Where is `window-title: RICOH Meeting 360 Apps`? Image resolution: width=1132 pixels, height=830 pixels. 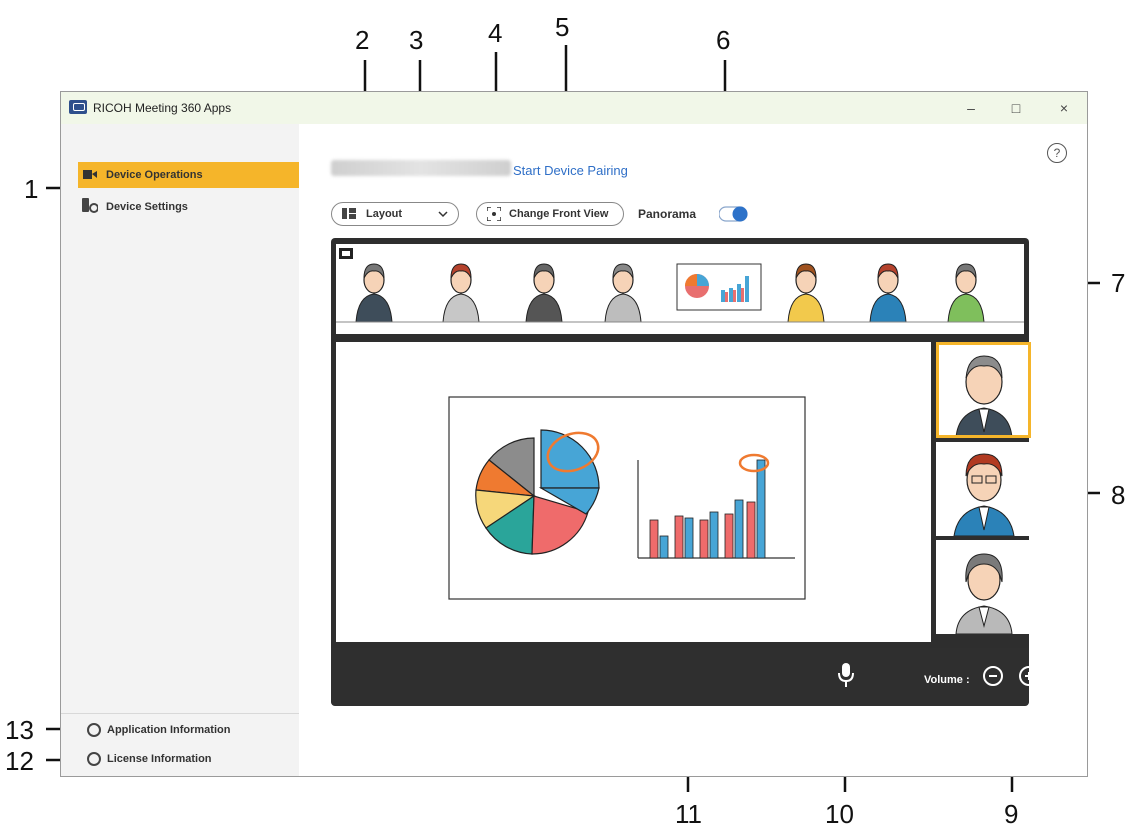 window-title: RICOH Meeting 360 Apps is located at coordinates (162, 108).